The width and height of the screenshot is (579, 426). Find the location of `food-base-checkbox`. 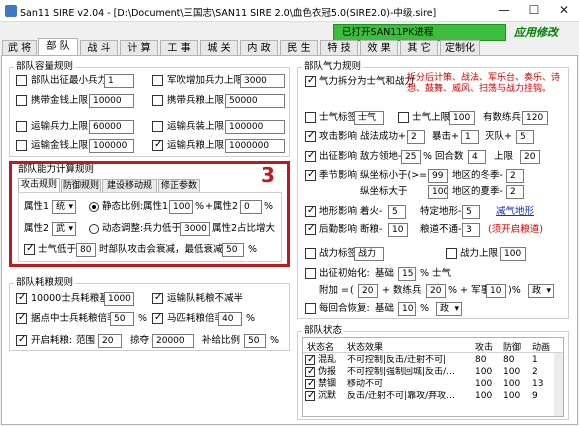

food-base-checkbox is located at coordinates (21, 298).